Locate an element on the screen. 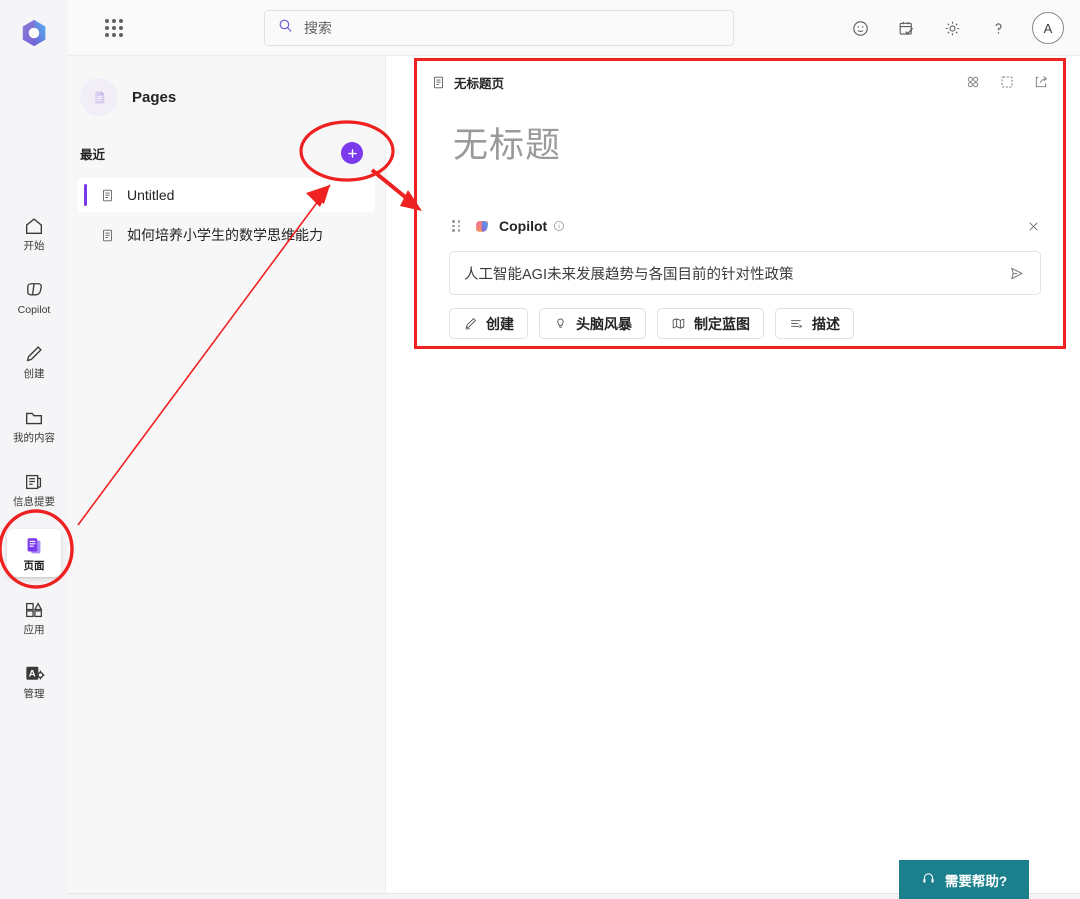 Image resolution: width=1080 pixels, height=899 pixels. rail-item-list: 开始 Copilot 创建 我的内容 信息提要 页面 应用 A 管理 is located at coordinates (34, 457).